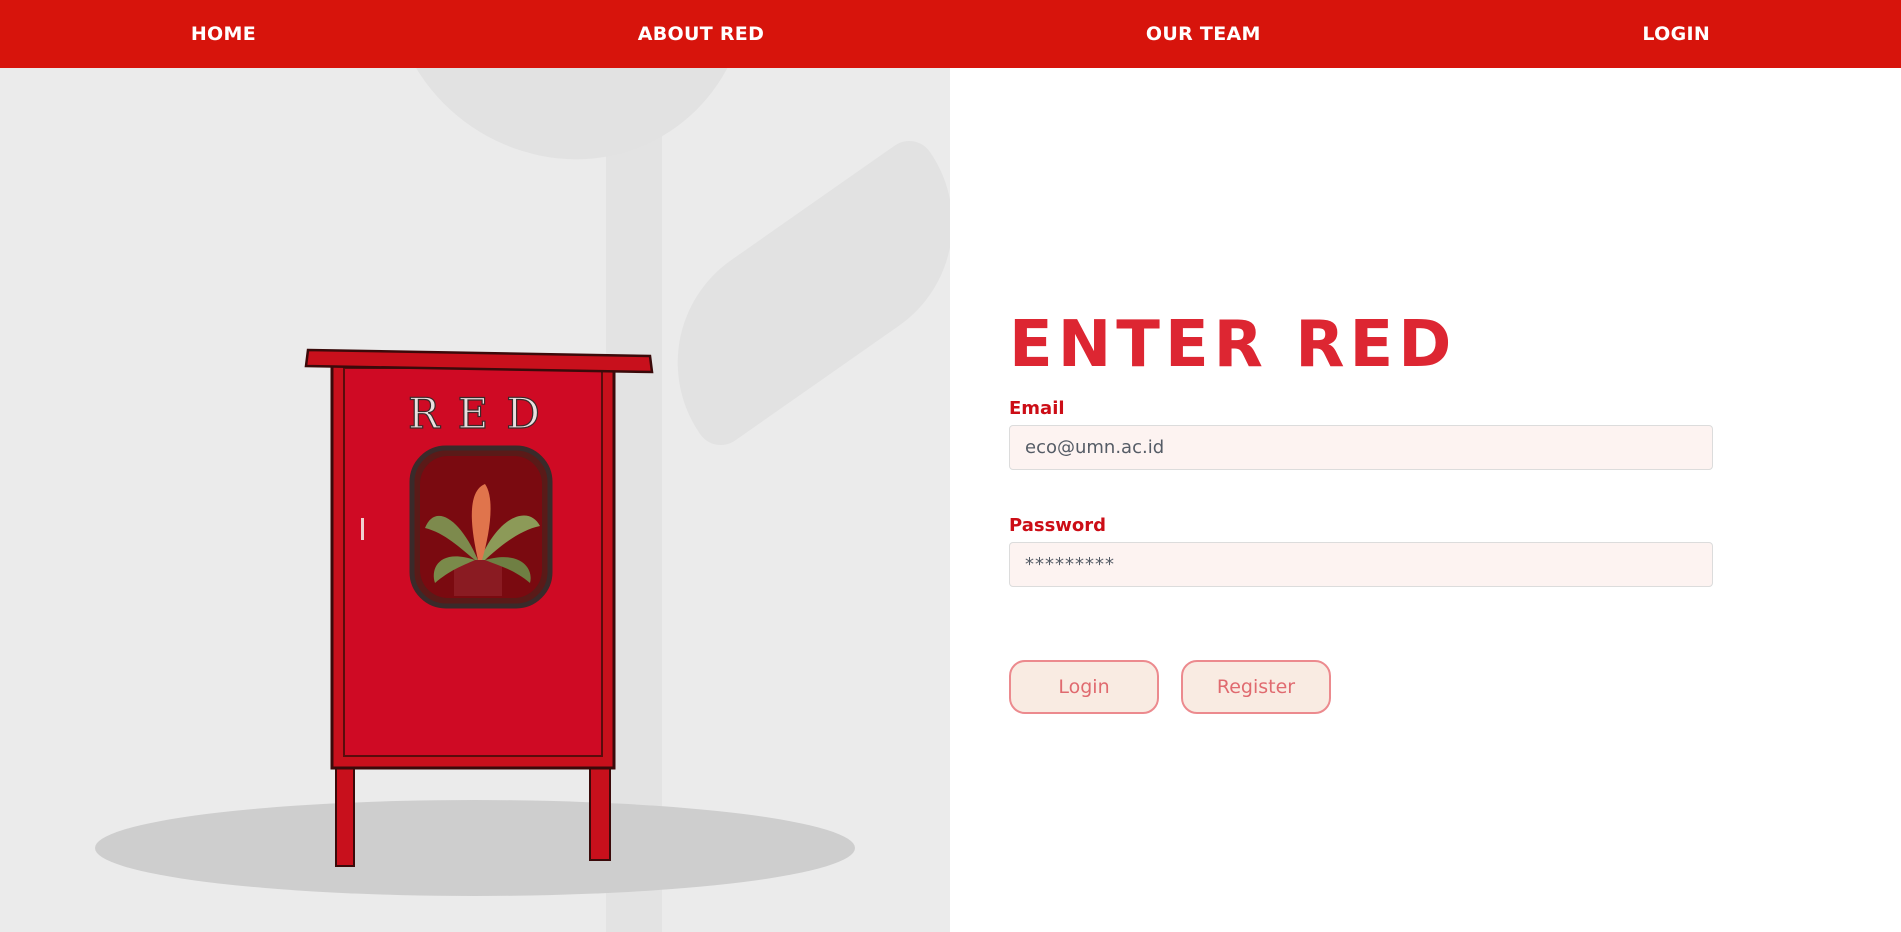 Image resolution: width=1901 pixels, height=932 pixels. What do you see at coordinates (950, 34) in the screenshot?
I see `top-nav: HOME ABOUT RED OUR TEAM LOGIN` at bounding box center [950, 34].